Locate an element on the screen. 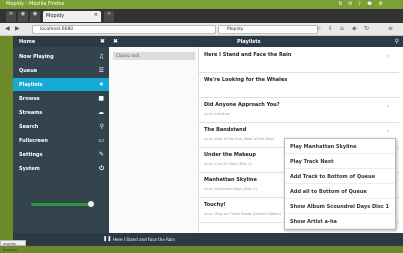 Image resolution: width=403 pixels, height=253 pixels. sidebar-item-system: System ⏻ is located at coordinates (61, 168).